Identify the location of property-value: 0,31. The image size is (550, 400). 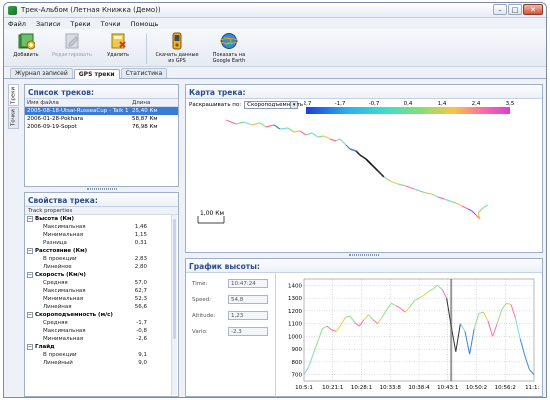
(140, 243).